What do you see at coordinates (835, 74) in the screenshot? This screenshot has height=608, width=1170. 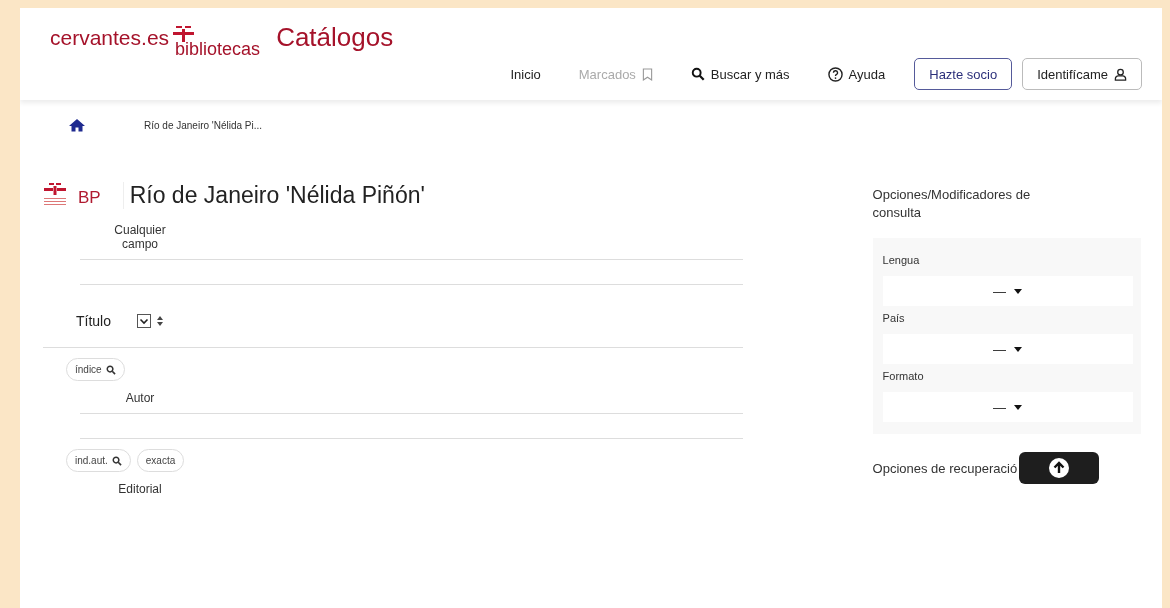 I see `help-icon` at bounding box center [835, 74].